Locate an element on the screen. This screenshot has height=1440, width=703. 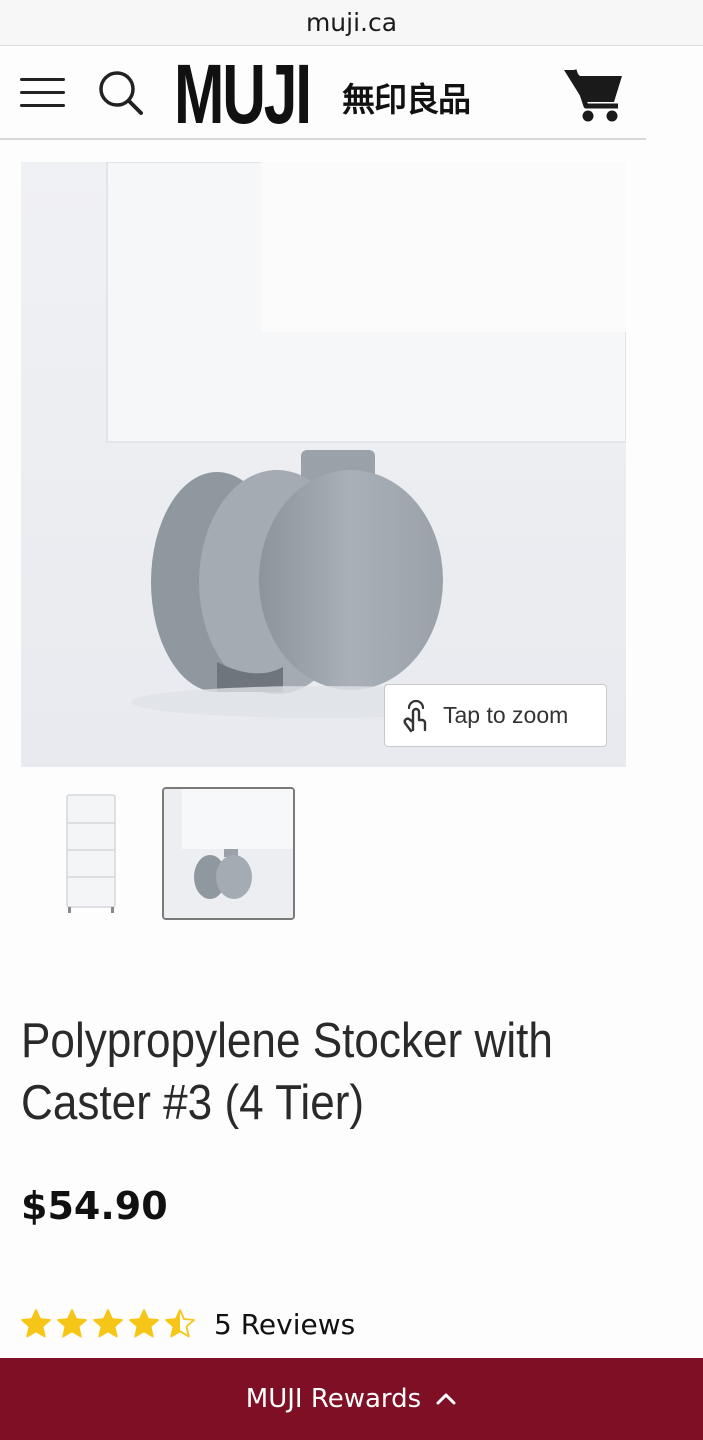
logo-japanese: 無印良品 is located at coordinates (406, 99).